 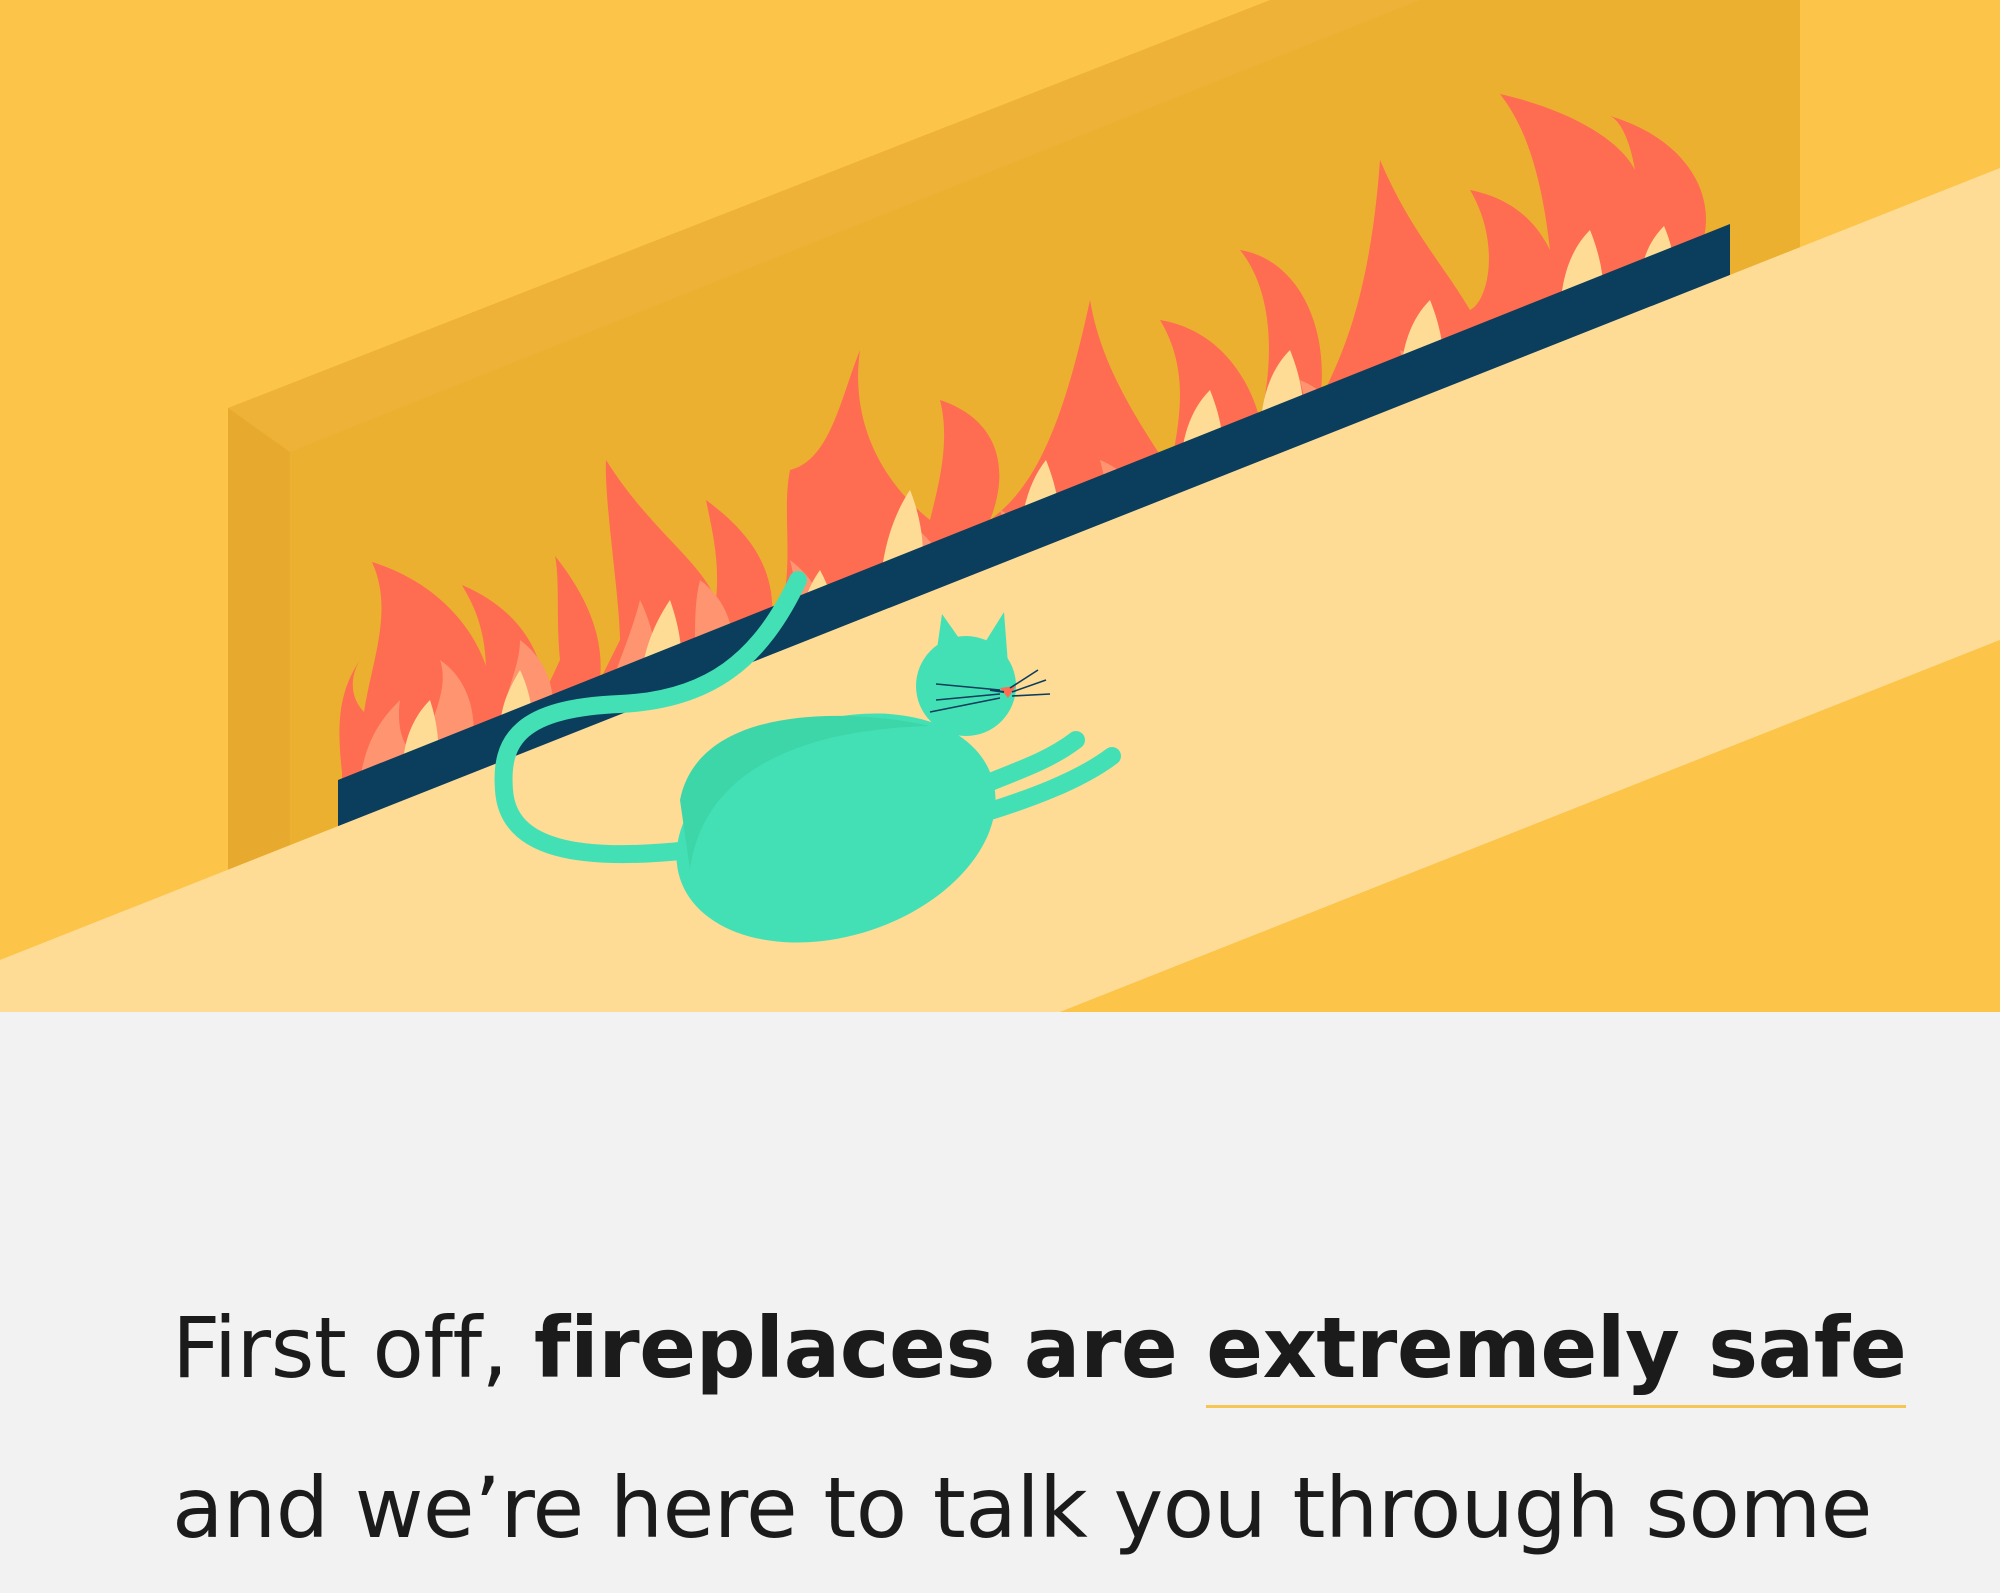 What do you see at coordinates (259, 642) in the screenshot?
I see `firebox-edge` at bounding box center [259, 642].